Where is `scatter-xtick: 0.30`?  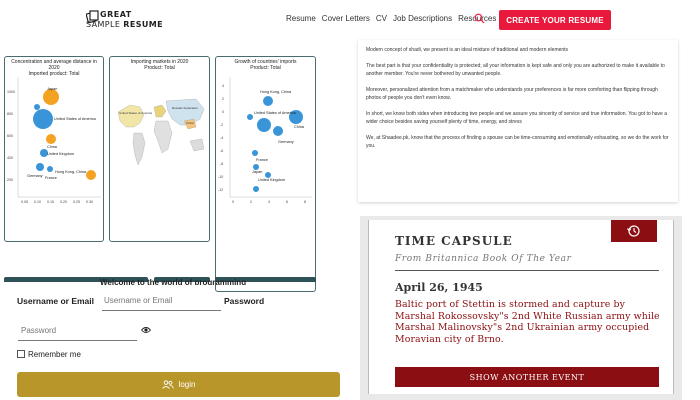 scatter-xtick: 0.30 is located at coordinates (89, 202).